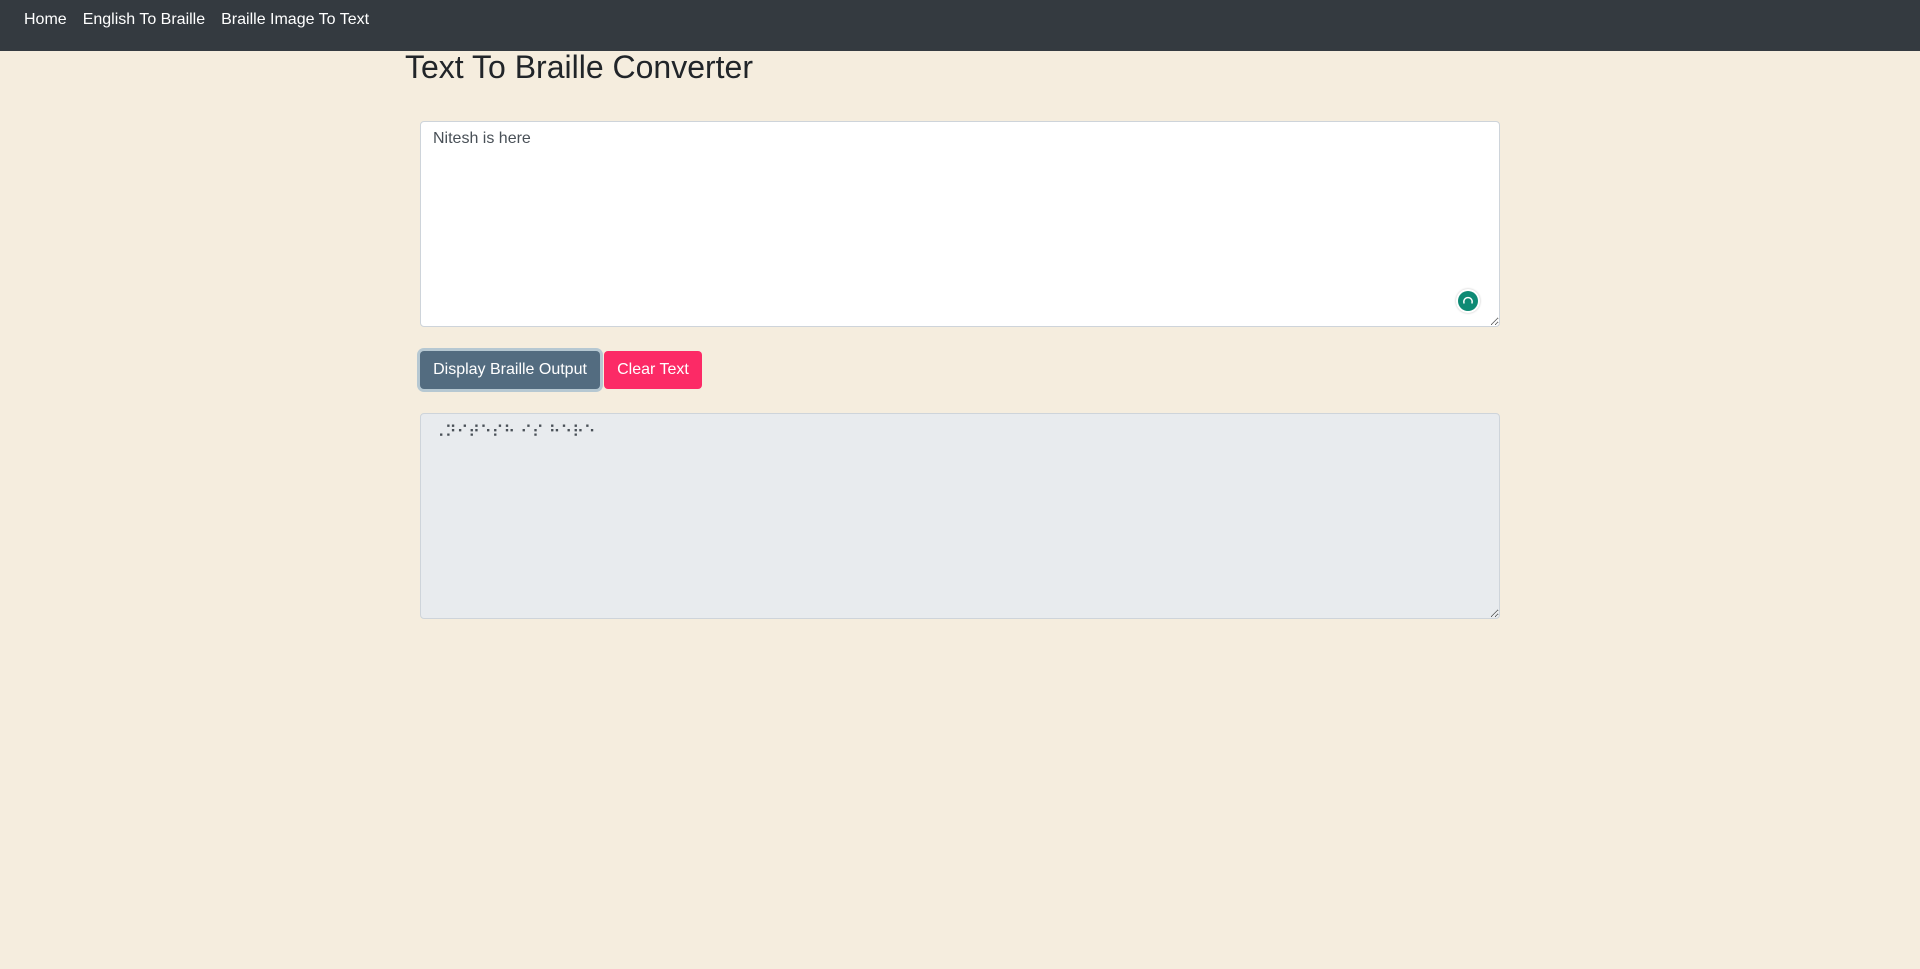 This screenshot has height=969, width=1920. Describe the element at coordinates (510, 370) in the screenshot. I see `display-braille-button: Display Braille Output` at that location.